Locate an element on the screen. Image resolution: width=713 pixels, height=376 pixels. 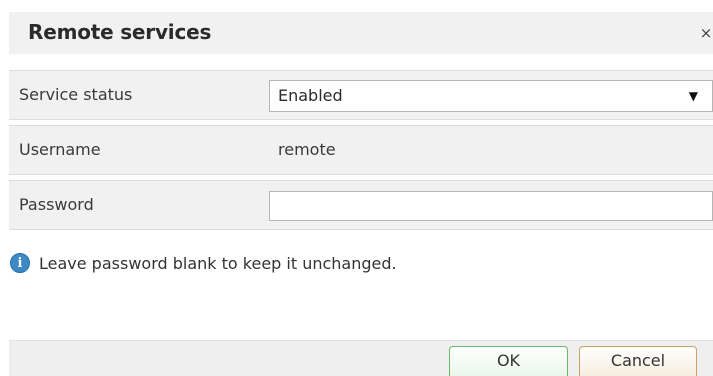
ok-button: OK is located at coordinates (508, 361).